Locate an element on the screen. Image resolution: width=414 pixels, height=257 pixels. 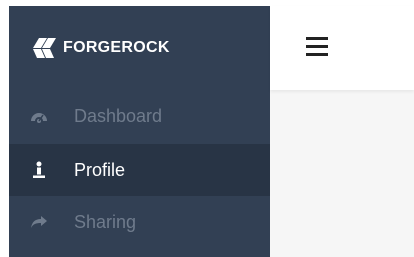
share-arrow-icon is located at coordinates (39, 222).